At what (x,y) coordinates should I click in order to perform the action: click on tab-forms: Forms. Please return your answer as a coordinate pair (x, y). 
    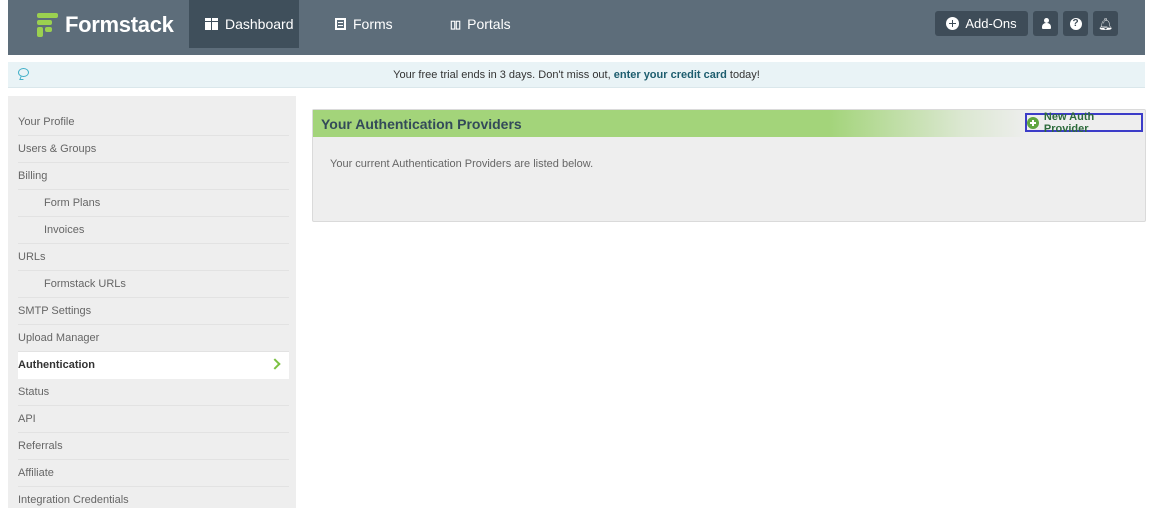
    Looking at the image, I should click on (365, 24).